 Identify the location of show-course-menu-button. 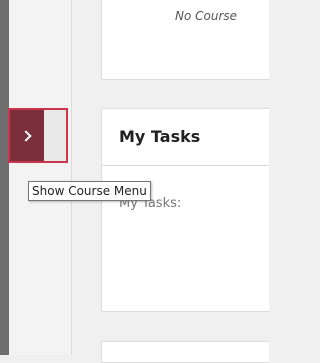
(38, 135).